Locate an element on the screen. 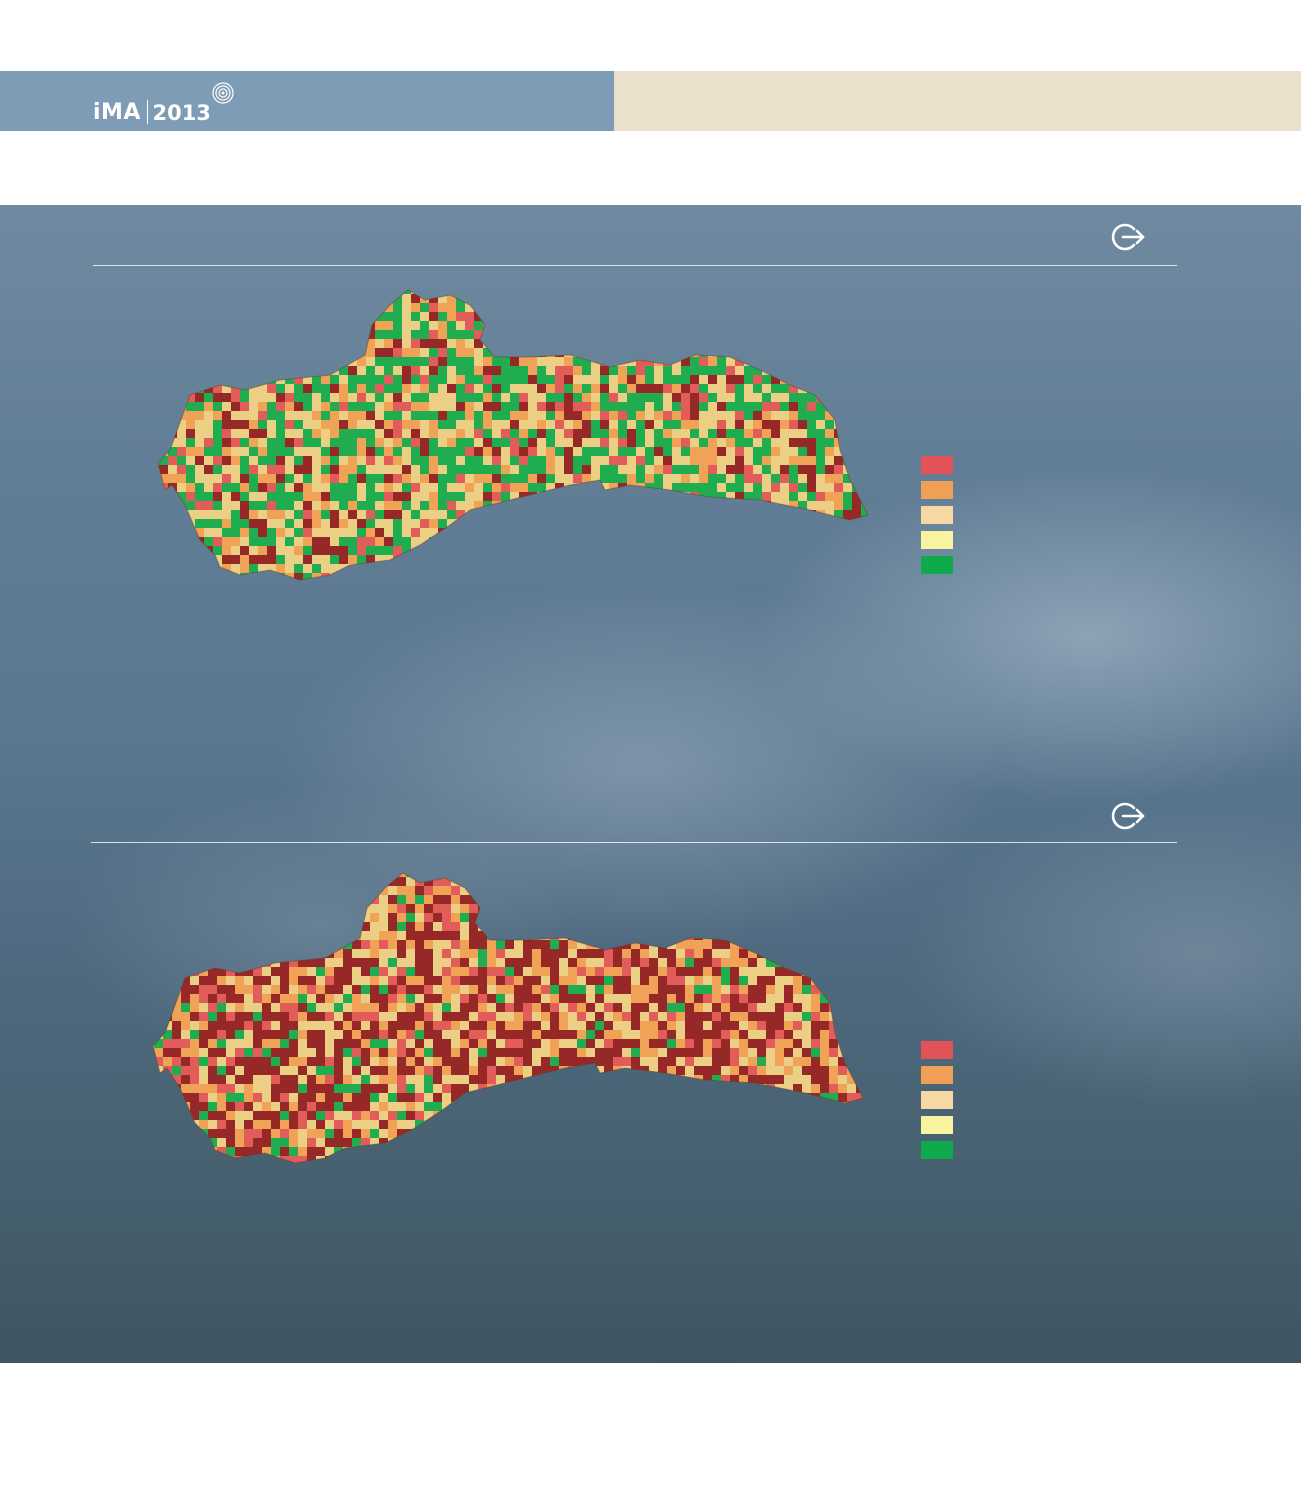 This screenshot has height=1486, width=1301. logo-brand: iMA is located at coordinates (117, 112).